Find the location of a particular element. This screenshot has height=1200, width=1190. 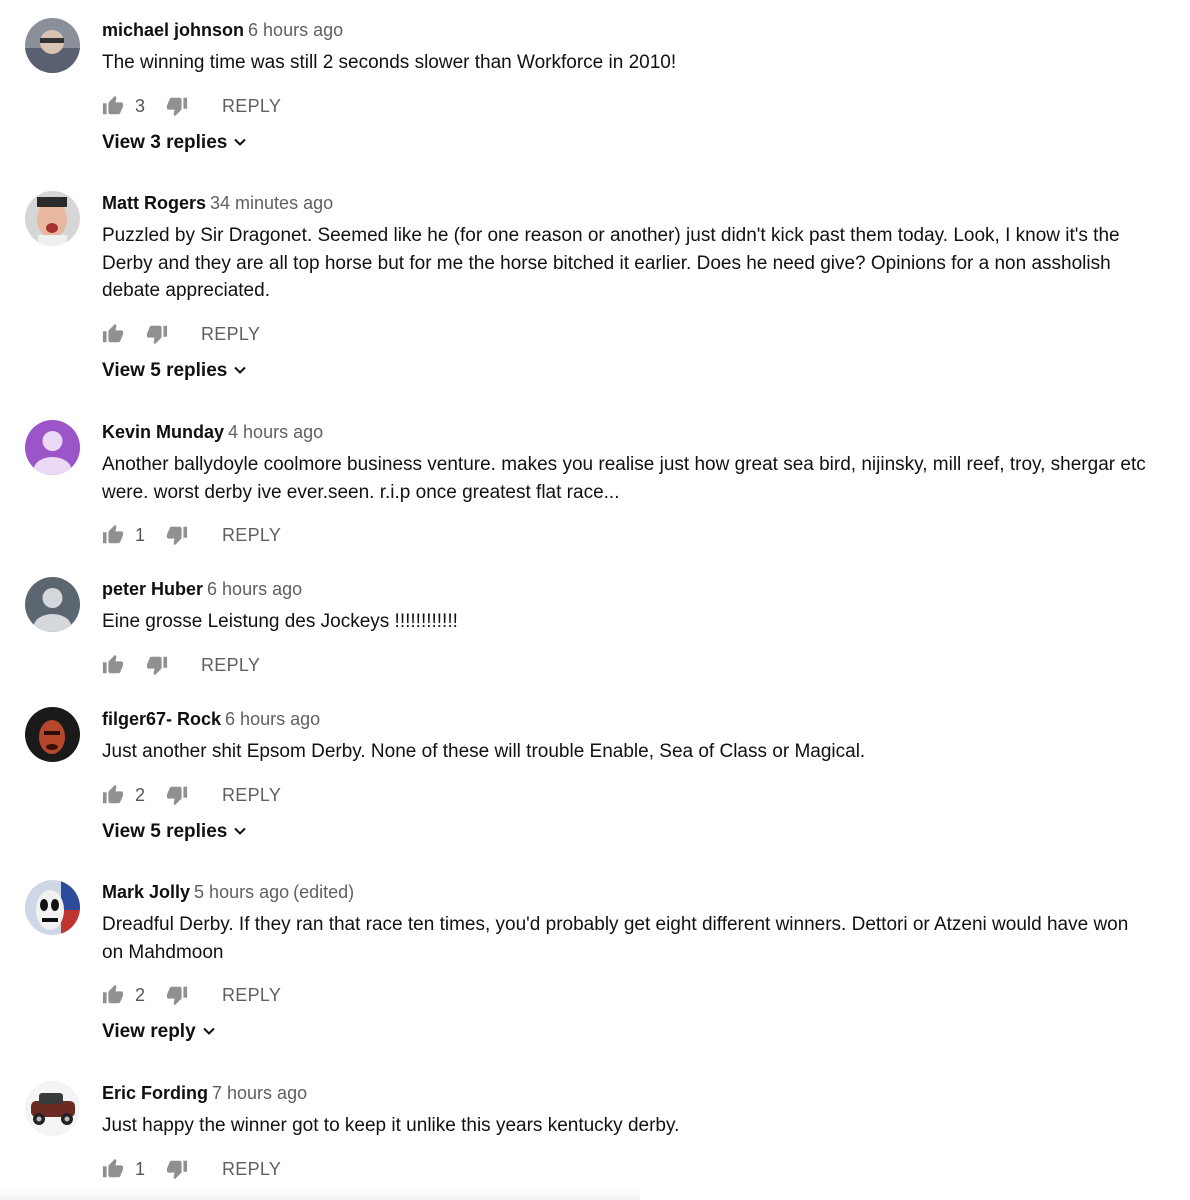

comment-header: Eric Fording 7 hours ago is located at coordinates (626, 1093).